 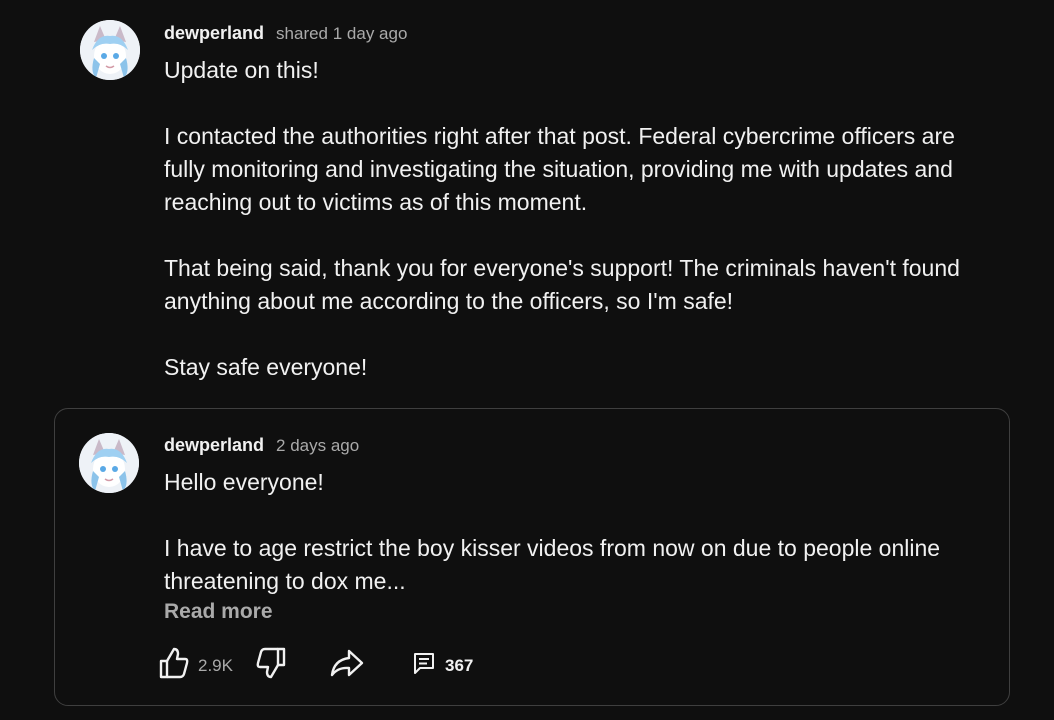 I want to click on post-timestamp: shared 1 day ago, so click(x=341, y=34).